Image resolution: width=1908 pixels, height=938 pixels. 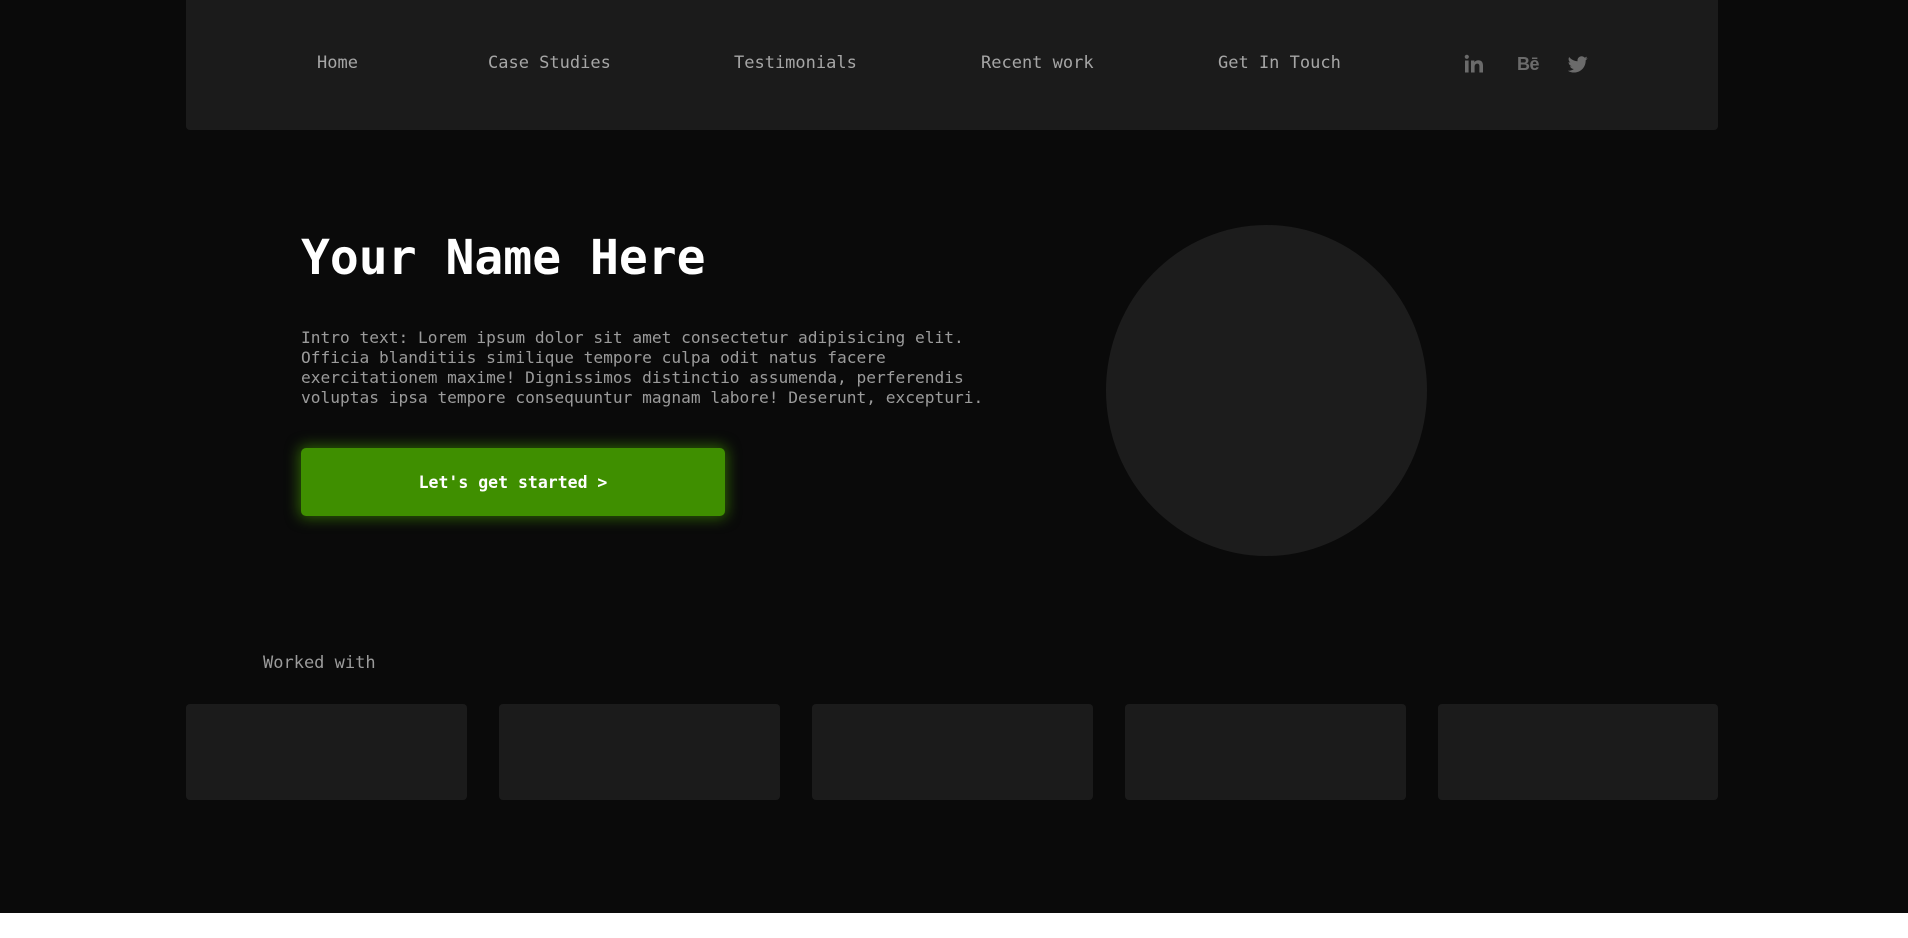 I want to click on behance-icon: Bē, so click(x=1528, y=64).